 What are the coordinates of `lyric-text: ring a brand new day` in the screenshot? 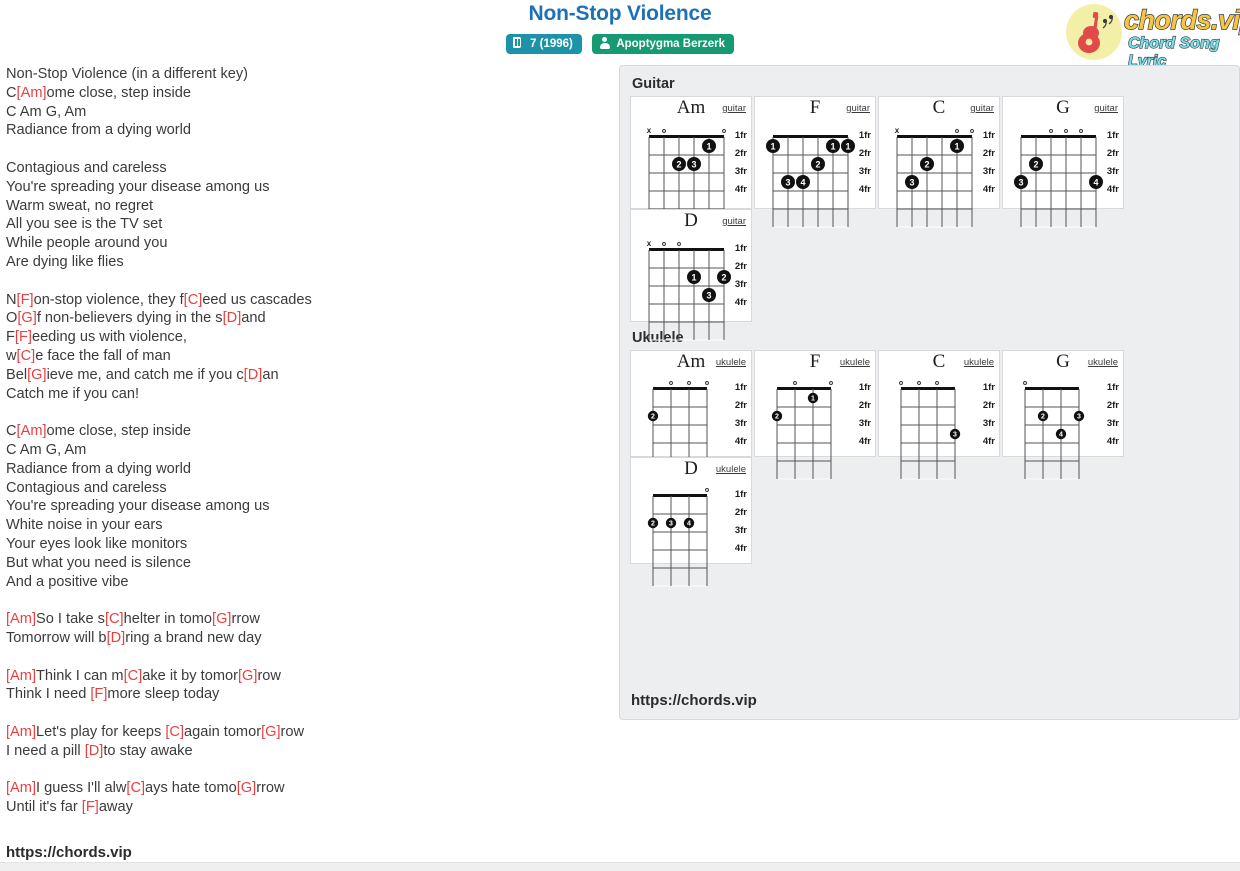 It's located at (193, 637).